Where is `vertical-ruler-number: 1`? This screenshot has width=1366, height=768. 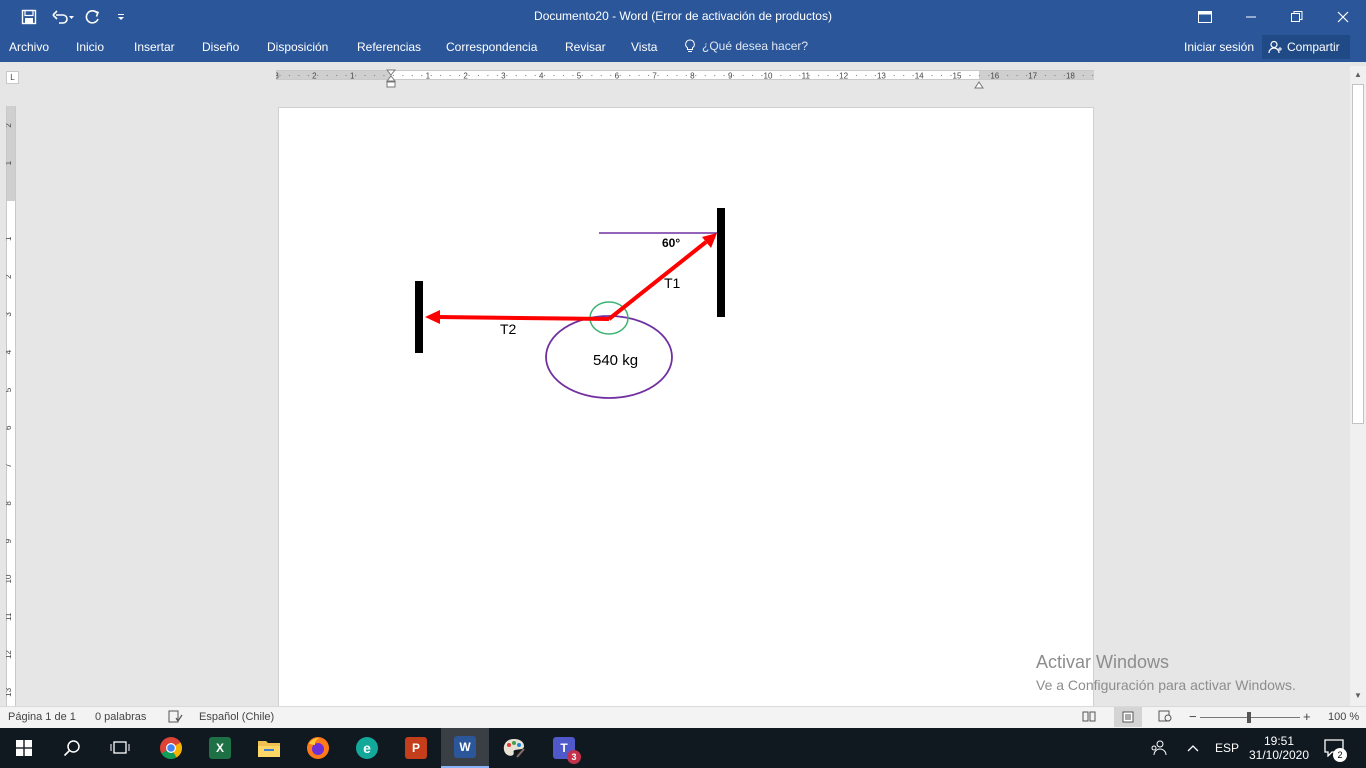
vertical-ruler-number: 1 is located at coordinates (9, 162).